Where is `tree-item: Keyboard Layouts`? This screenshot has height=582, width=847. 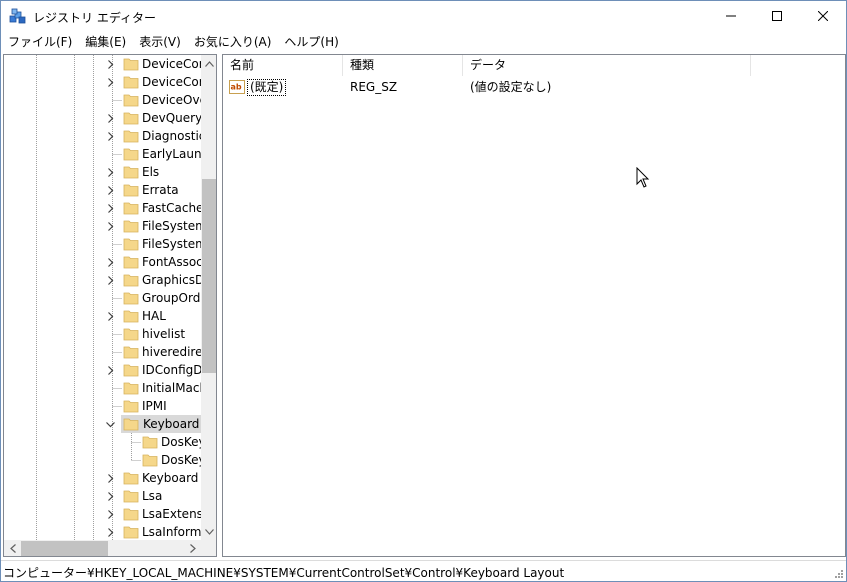 tree-item: Keyboard Layouts is located at coordinates (104, 478).